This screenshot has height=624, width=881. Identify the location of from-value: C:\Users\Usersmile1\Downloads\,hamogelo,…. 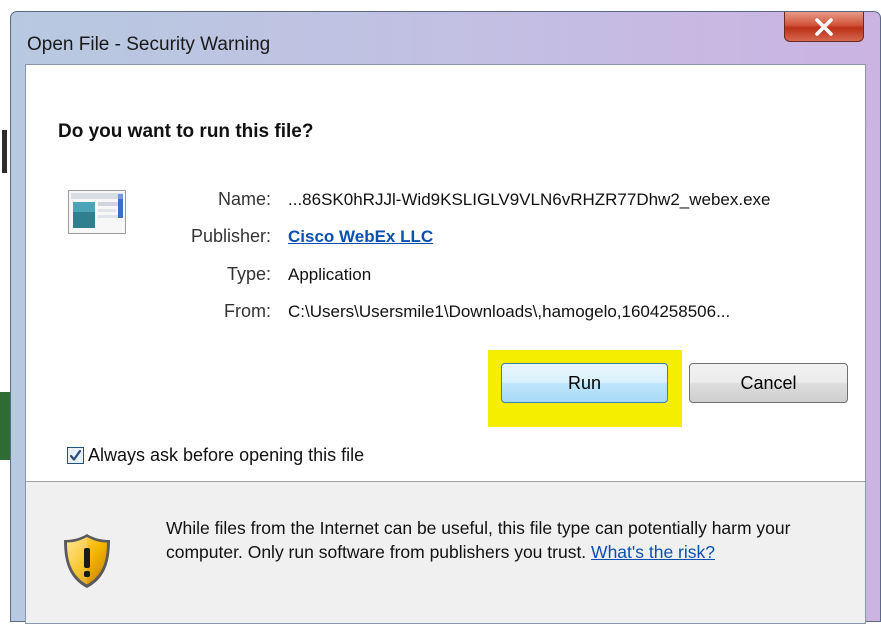
(509, 311).